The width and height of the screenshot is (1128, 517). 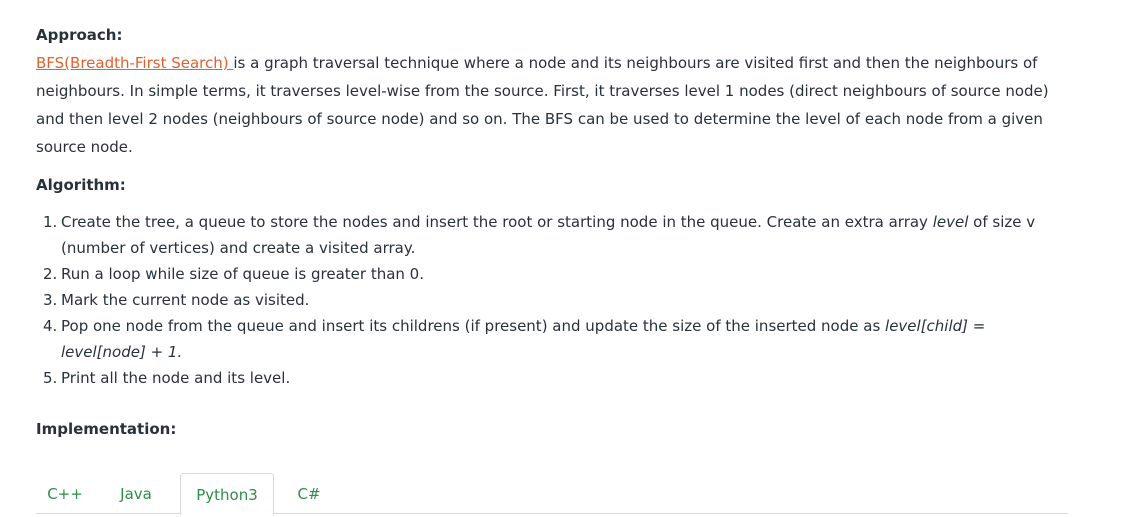 I want to click on tab-java: Java, so click(x=136, y=493).